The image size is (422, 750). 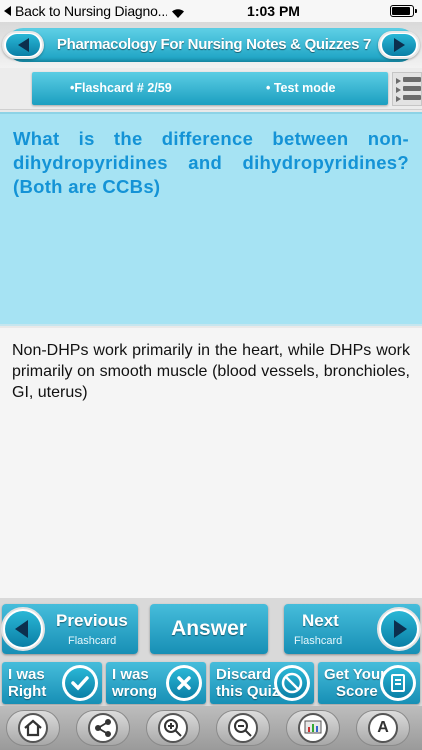 What do you see at coordinates (80, 683) in the screenshot?
I see `checkmark-icon` at bounding box center [80, 683].